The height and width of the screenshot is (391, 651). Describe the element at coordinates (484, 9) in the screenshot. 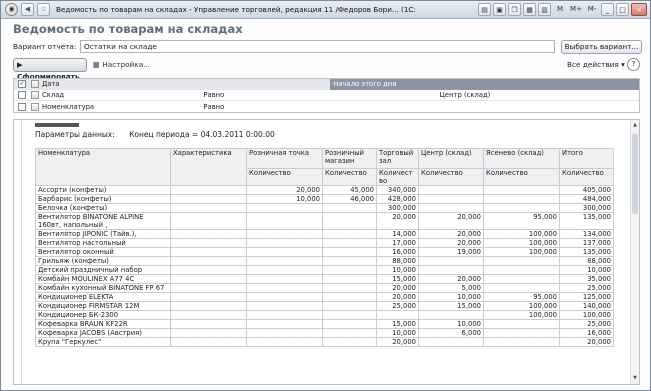

I see `print-icon: ▤` at that location.